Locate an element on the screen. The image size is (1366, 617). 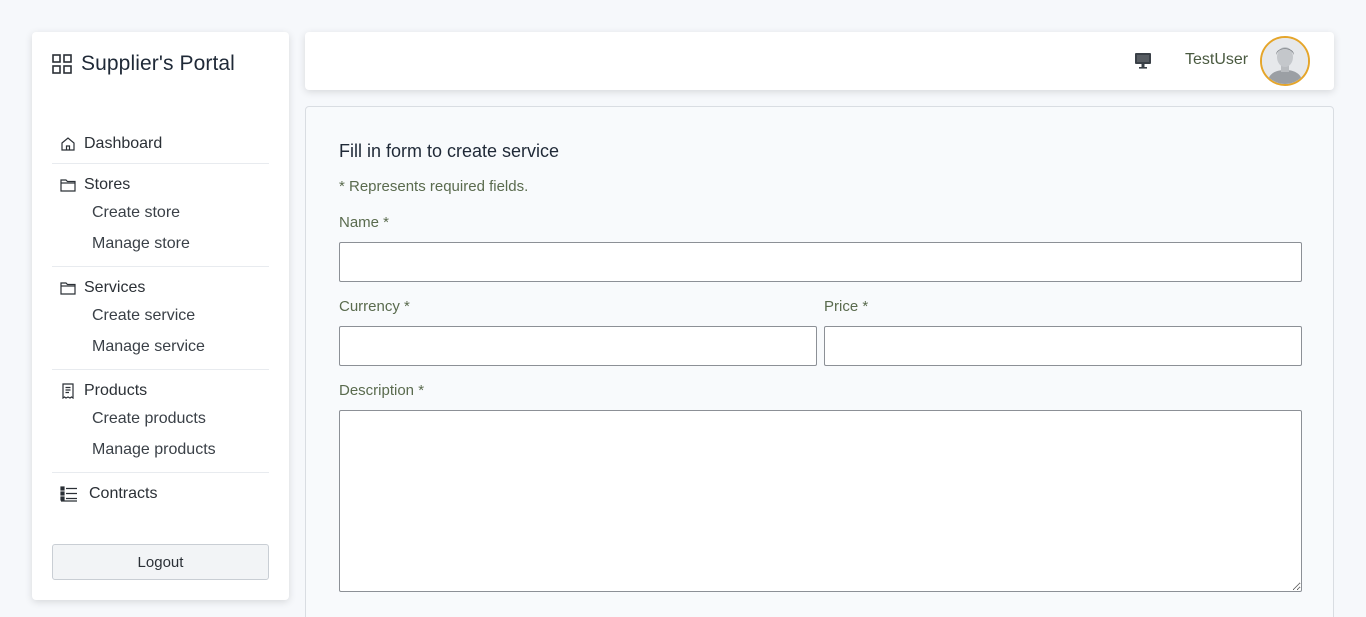
sidebar-subitem-manage-products: Manage products is located at coordinates (160, 449).